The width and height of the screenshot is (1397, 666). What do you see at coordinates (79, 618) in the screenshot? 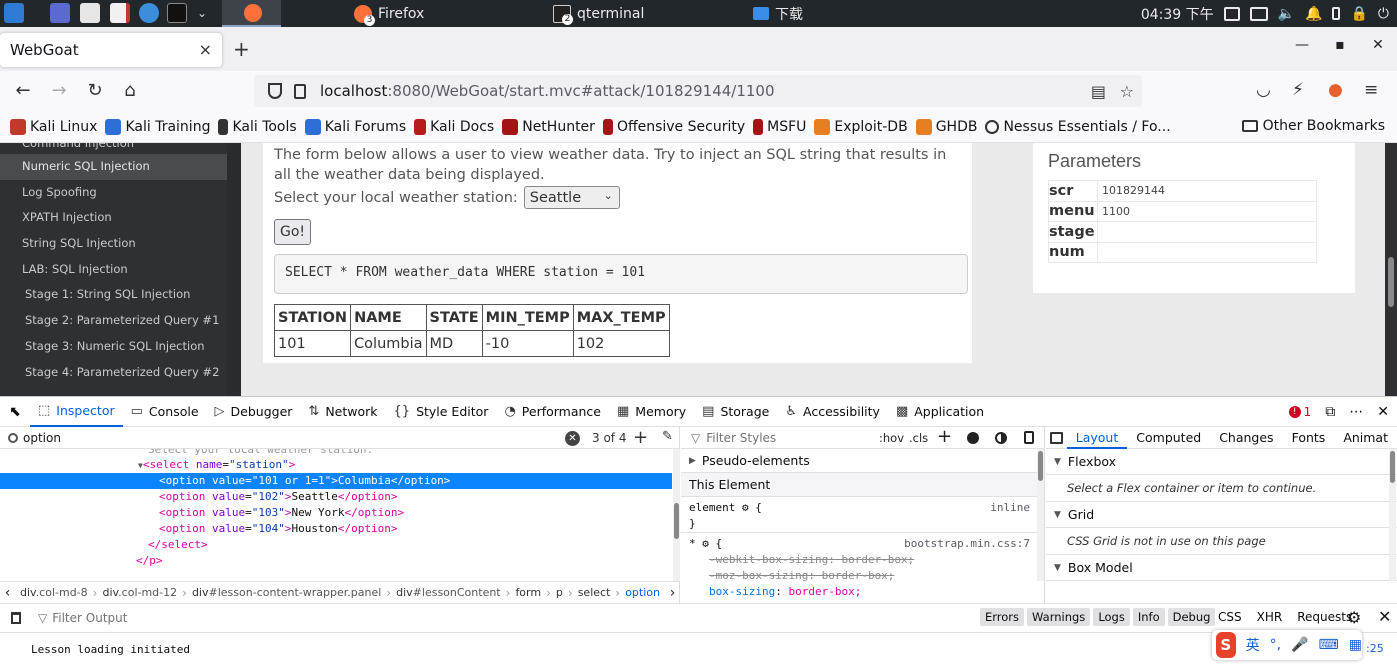
I see `filter-output-input: ▽ Filter Output` at bounding box center [79, 618].